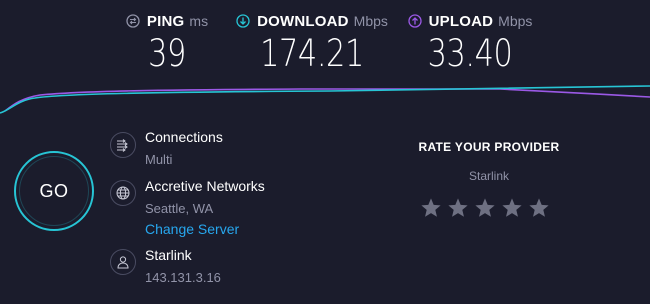 The width and height of the screenshot is (650, 304). Describe the element at coordinates (461, 21) in the screenshot. I see `upload-label: UPLOAD` at that location.